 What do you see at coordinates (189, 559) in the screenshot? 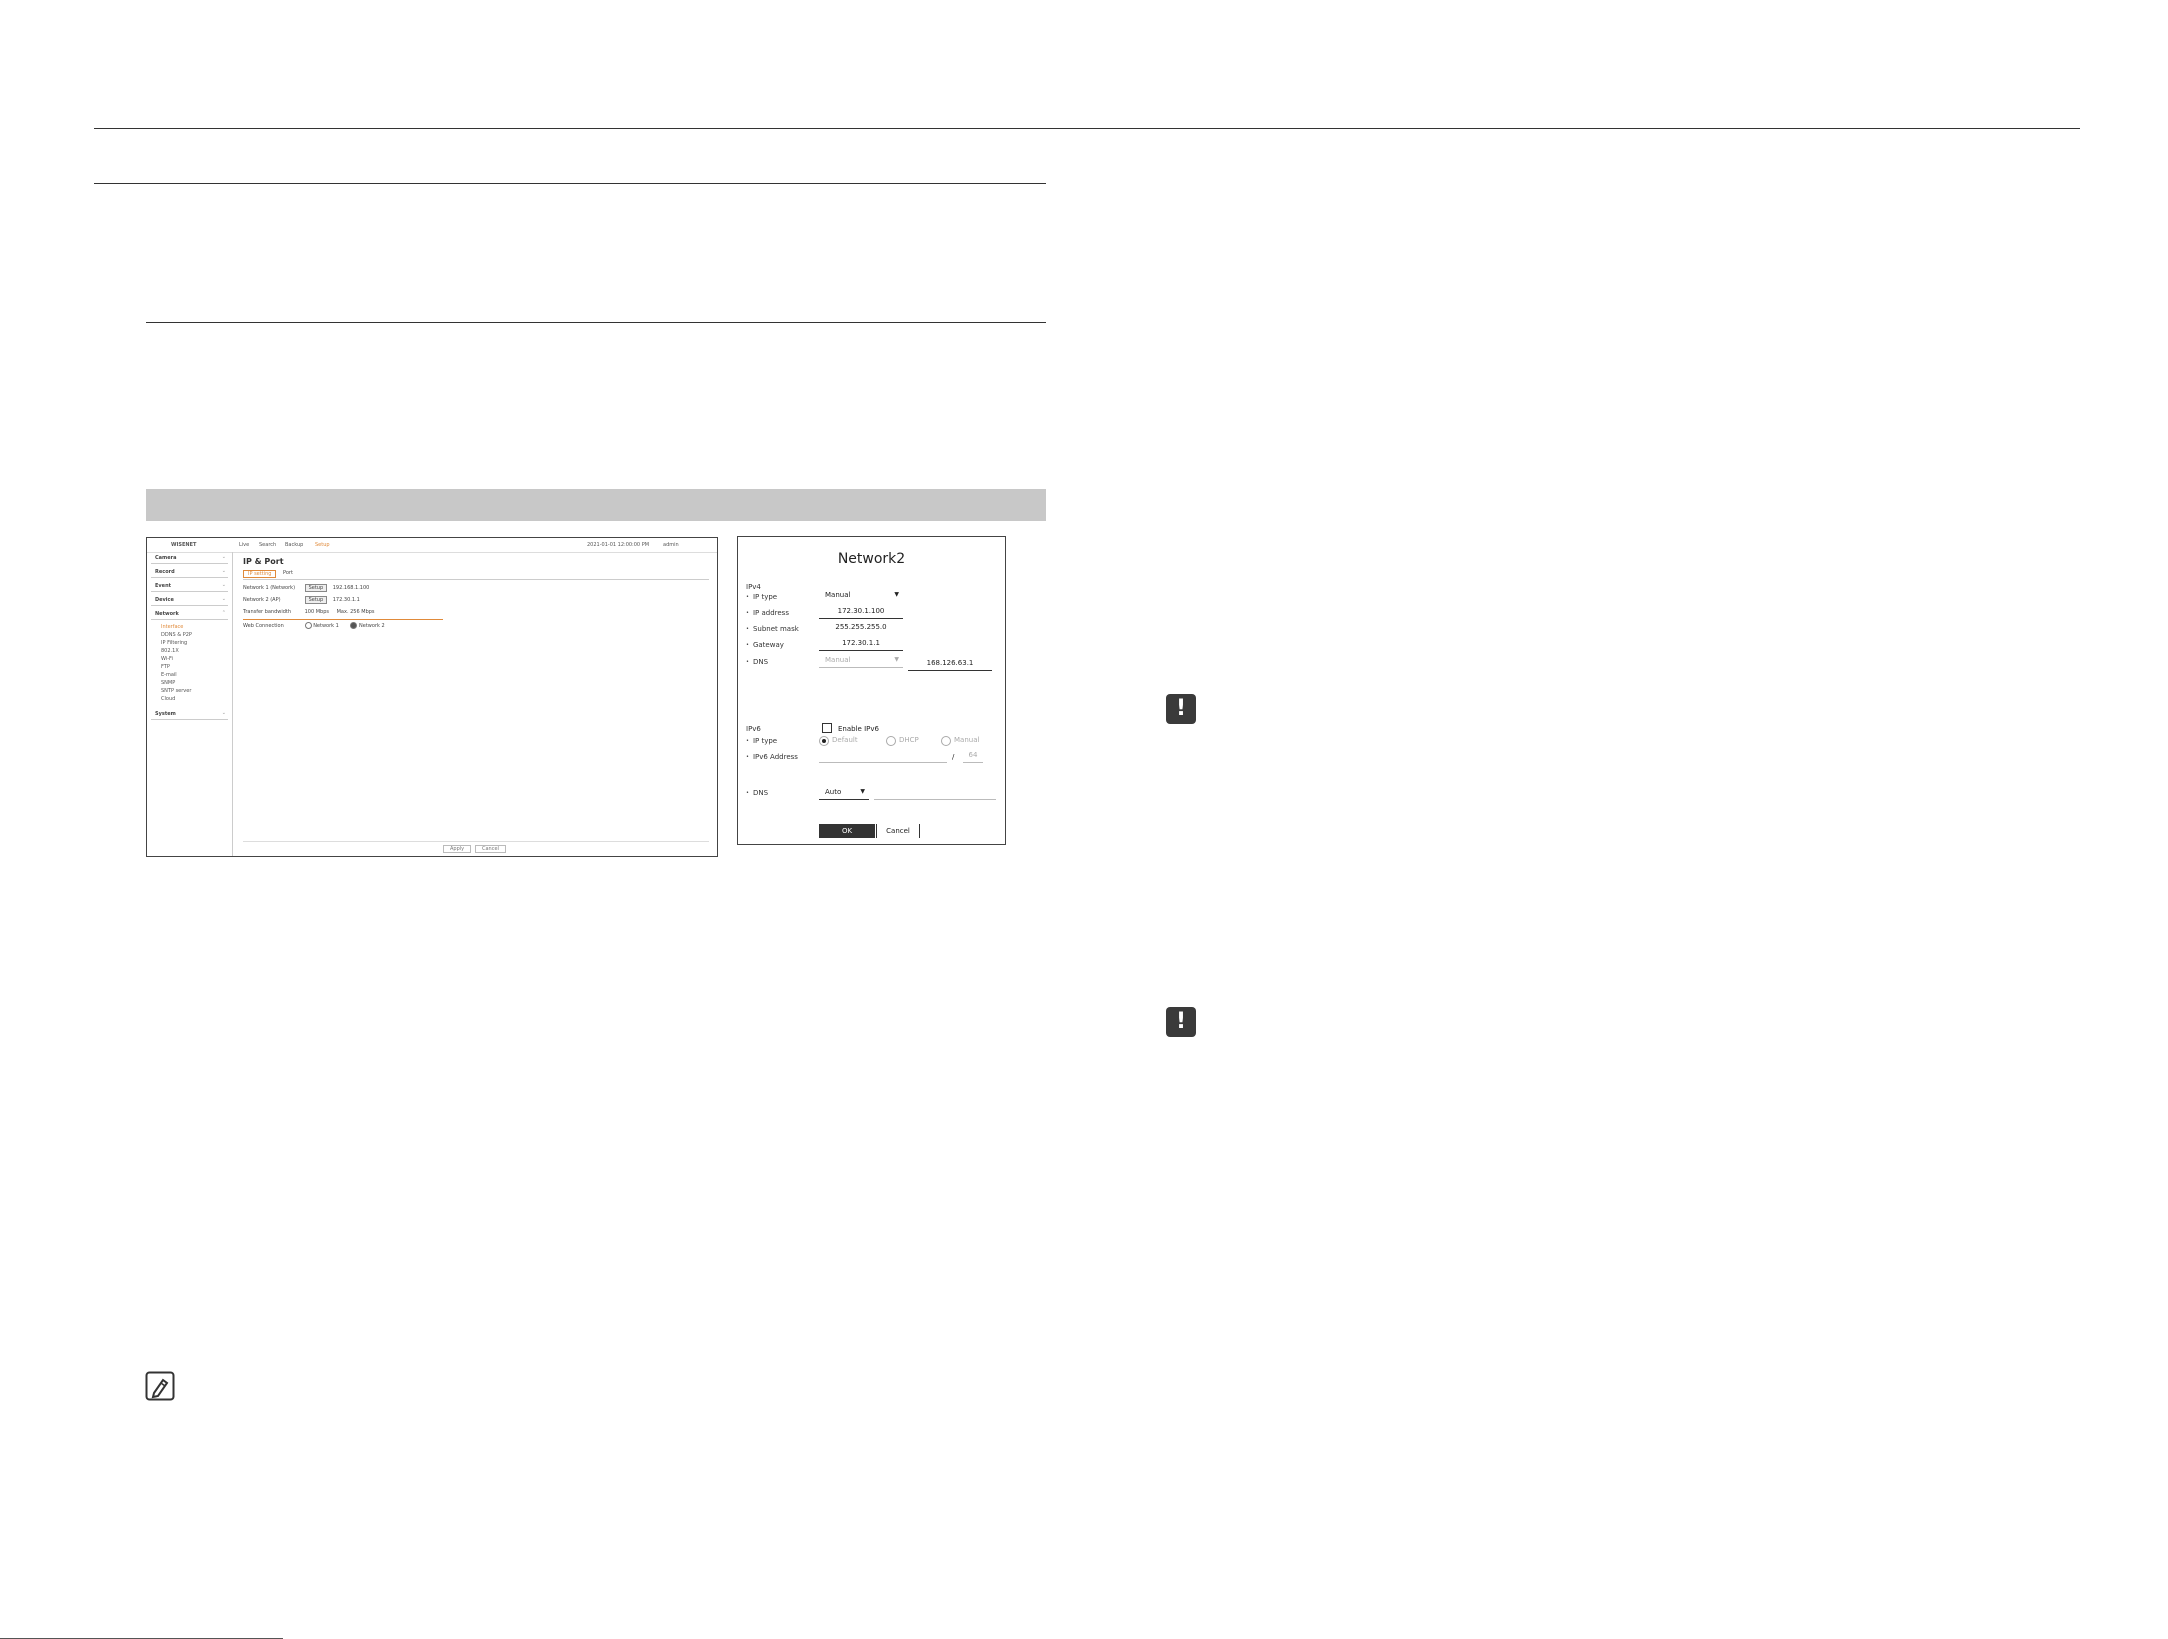
I see `sidebar-item-camera: Camera ⌄` at bounding box center [189, 559].